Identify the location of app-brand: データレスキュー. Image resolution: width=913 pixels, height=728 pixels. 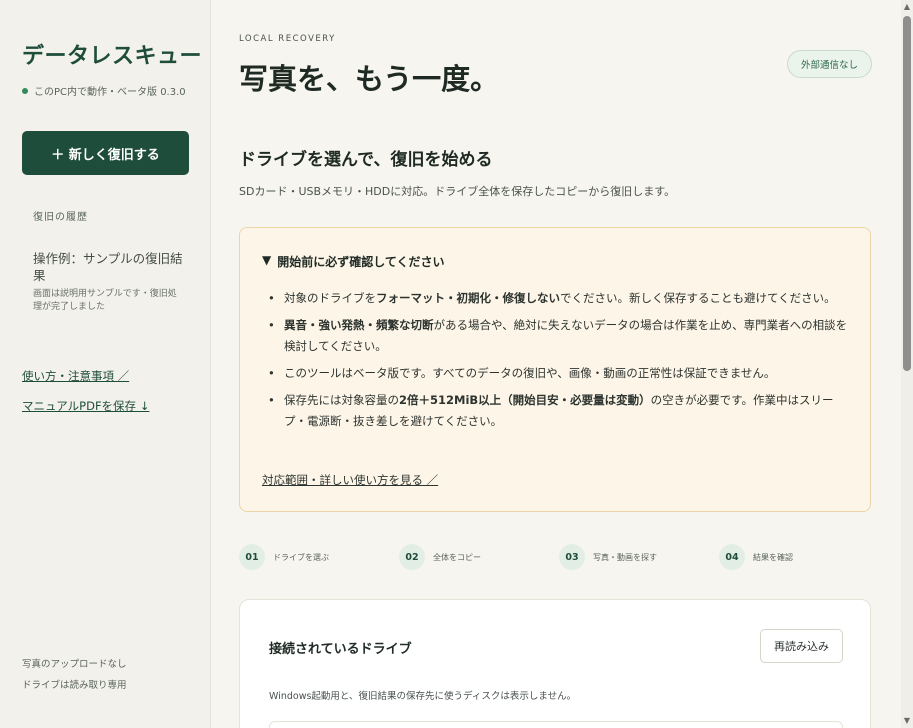
(112, 56).